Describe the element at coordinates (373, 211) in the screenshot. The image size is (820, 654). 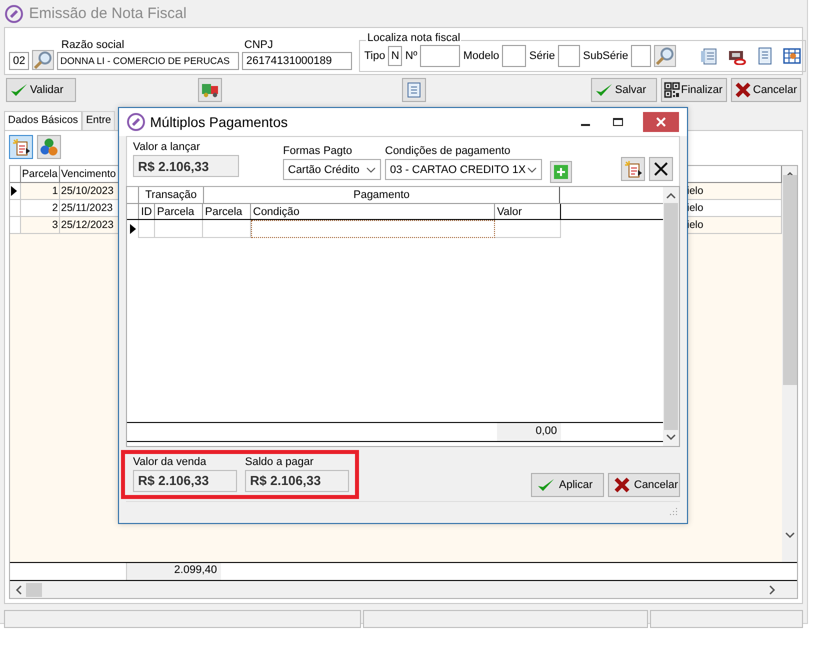
I see `column-header: Condição` at that location.